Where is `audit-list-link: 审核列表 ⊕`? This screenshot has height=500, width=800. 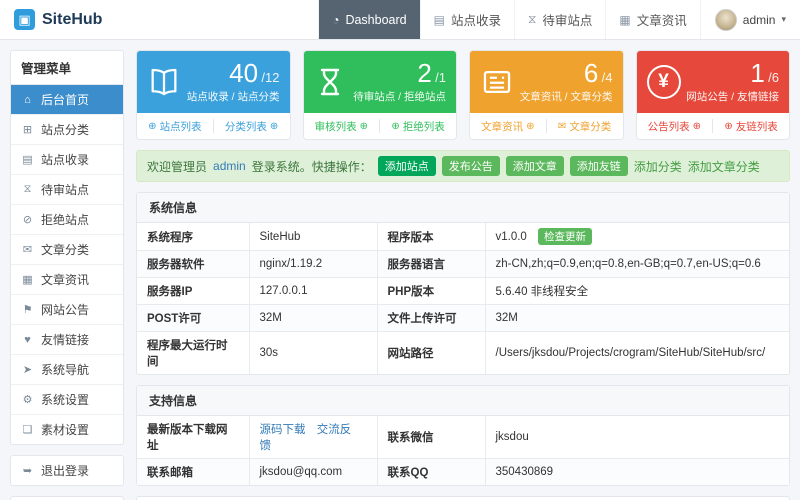
audit-list-link: 审核列表 ⊕ is located at coordinates (342, 126).